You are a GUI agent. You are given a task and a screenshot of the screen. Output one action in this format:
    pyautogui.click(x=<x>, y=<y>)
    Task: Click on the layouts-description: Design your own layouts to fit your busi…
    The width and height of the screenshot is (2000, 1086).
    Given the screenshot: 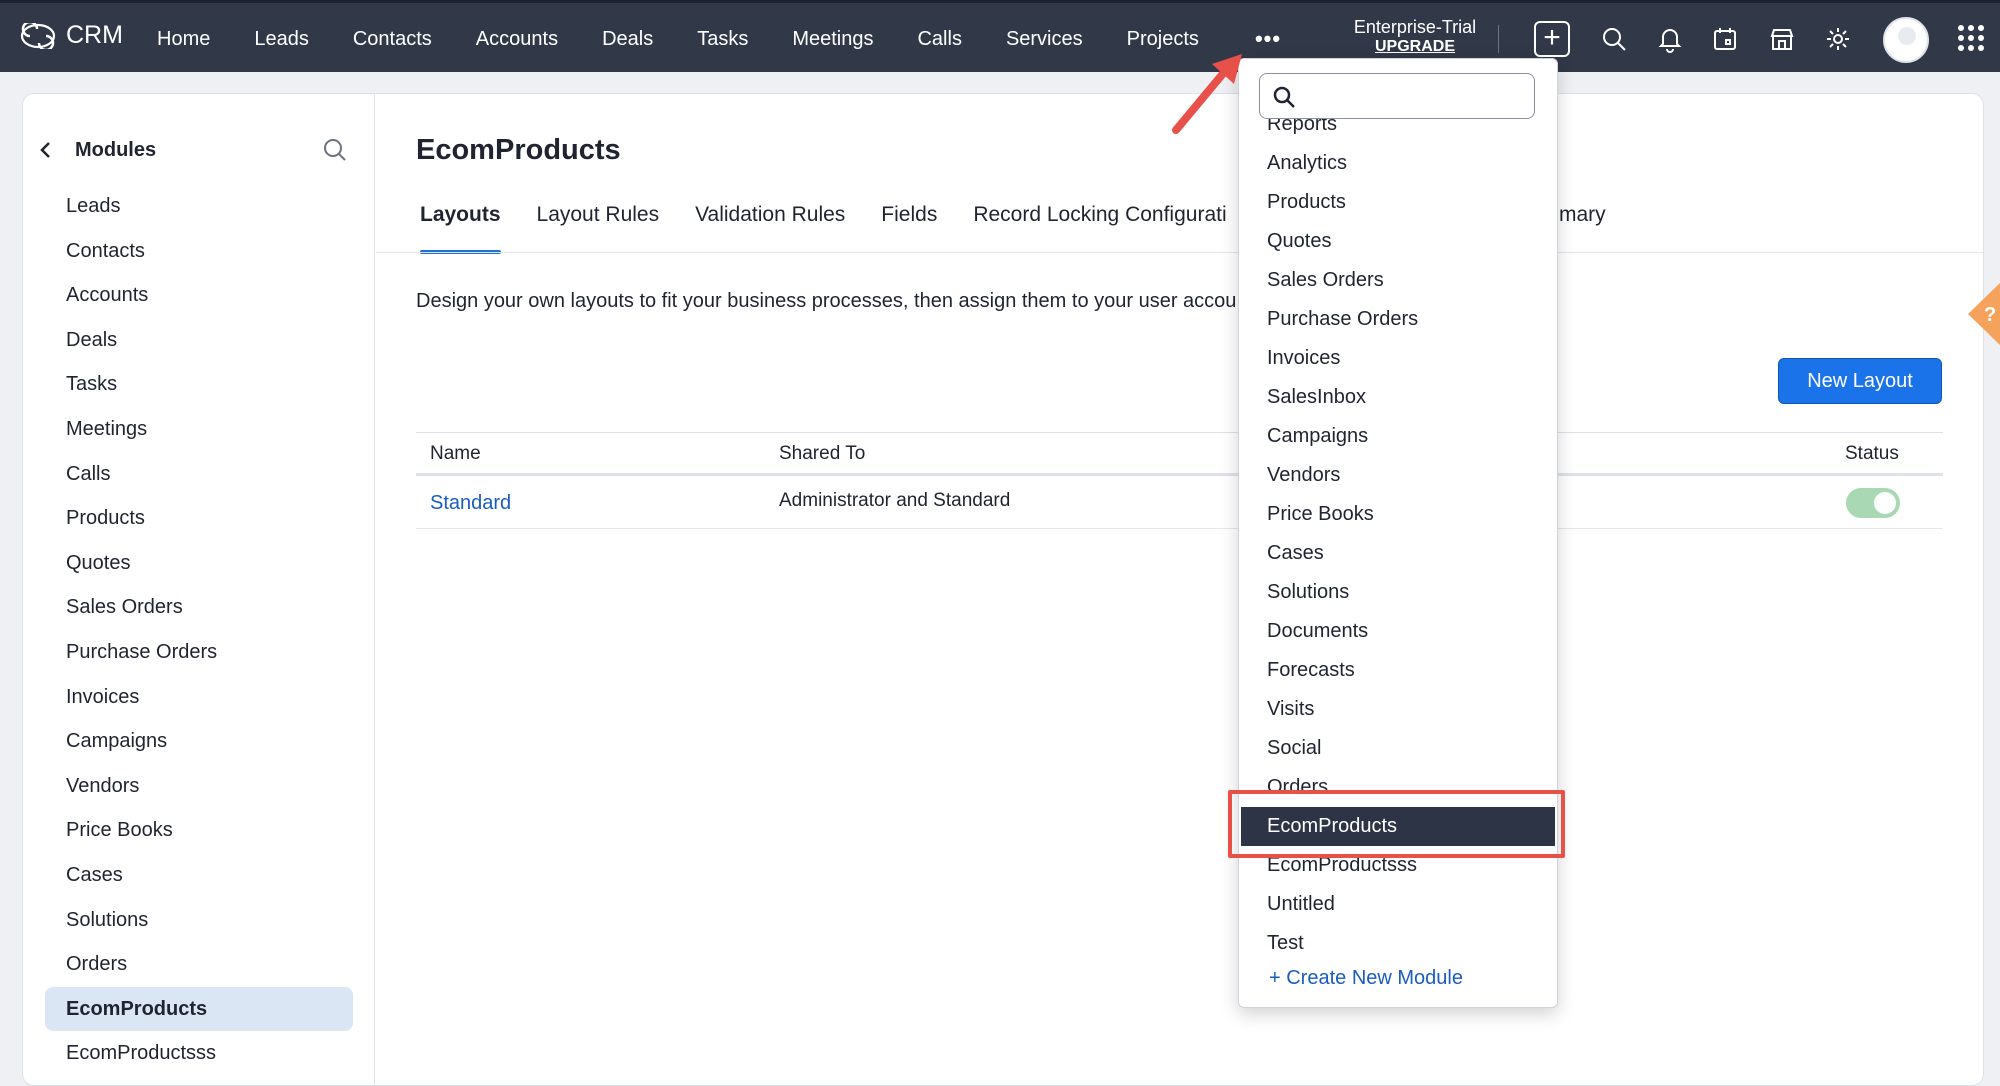 What is the action you would take?
    pyautogui.click(x=826, y=301)
    